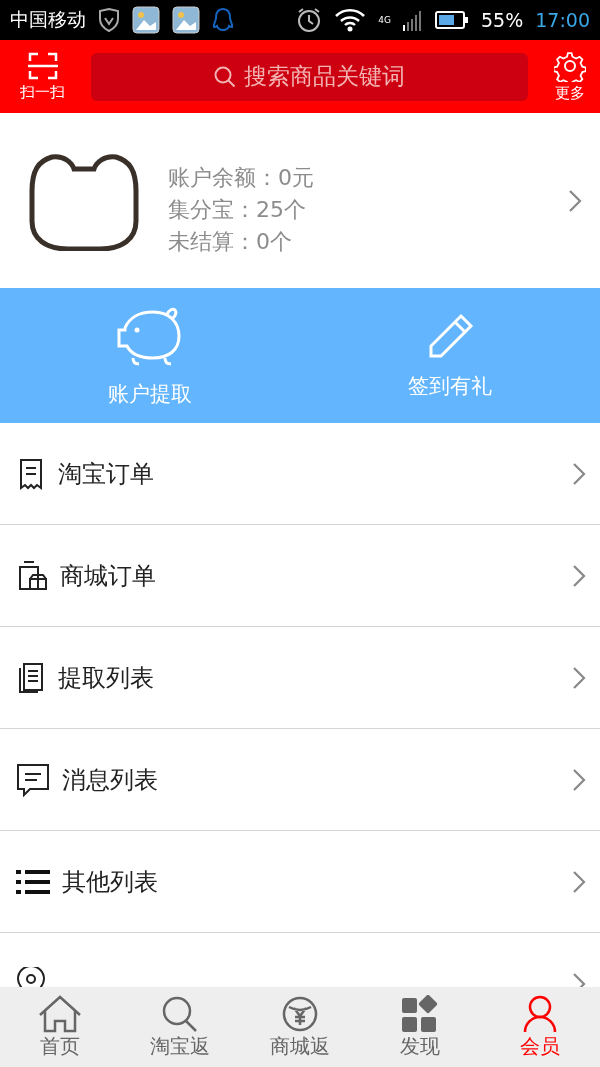 The height and width of the screenshot is (1067, 600). I want to click on penguin-icon, so click(223, 20).